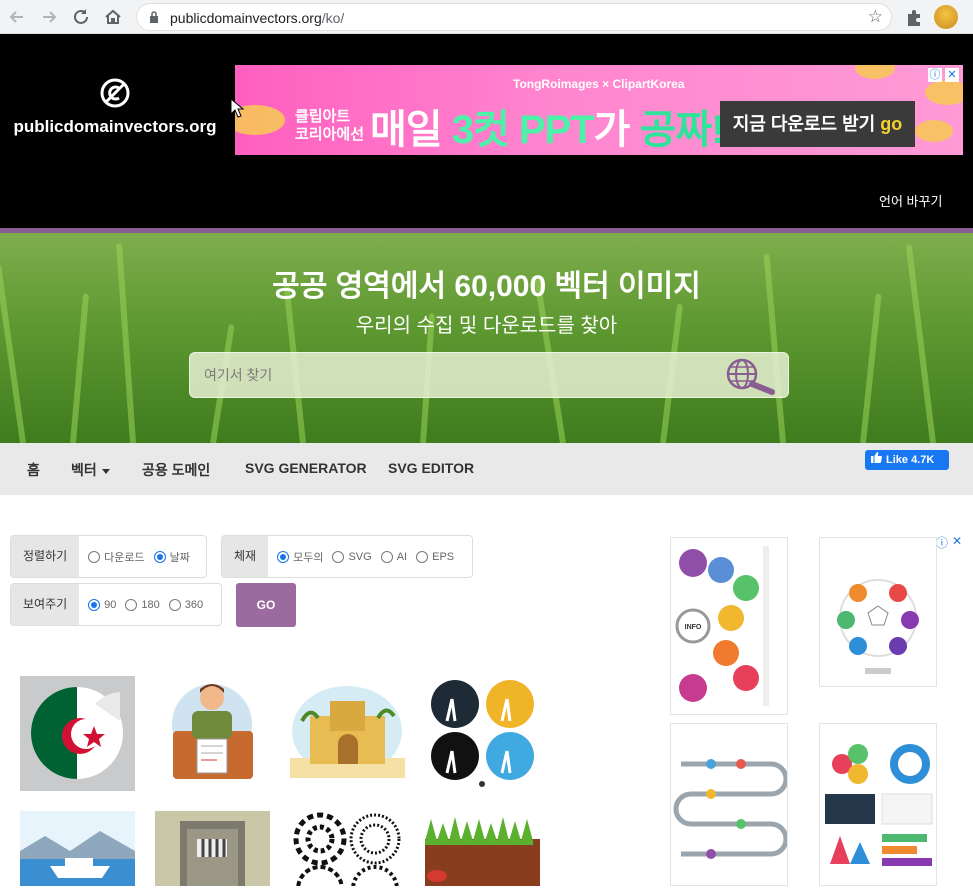  Describe the element at coordinates (946, 17) in the screenshot. I see `profile-avatar` at that location.